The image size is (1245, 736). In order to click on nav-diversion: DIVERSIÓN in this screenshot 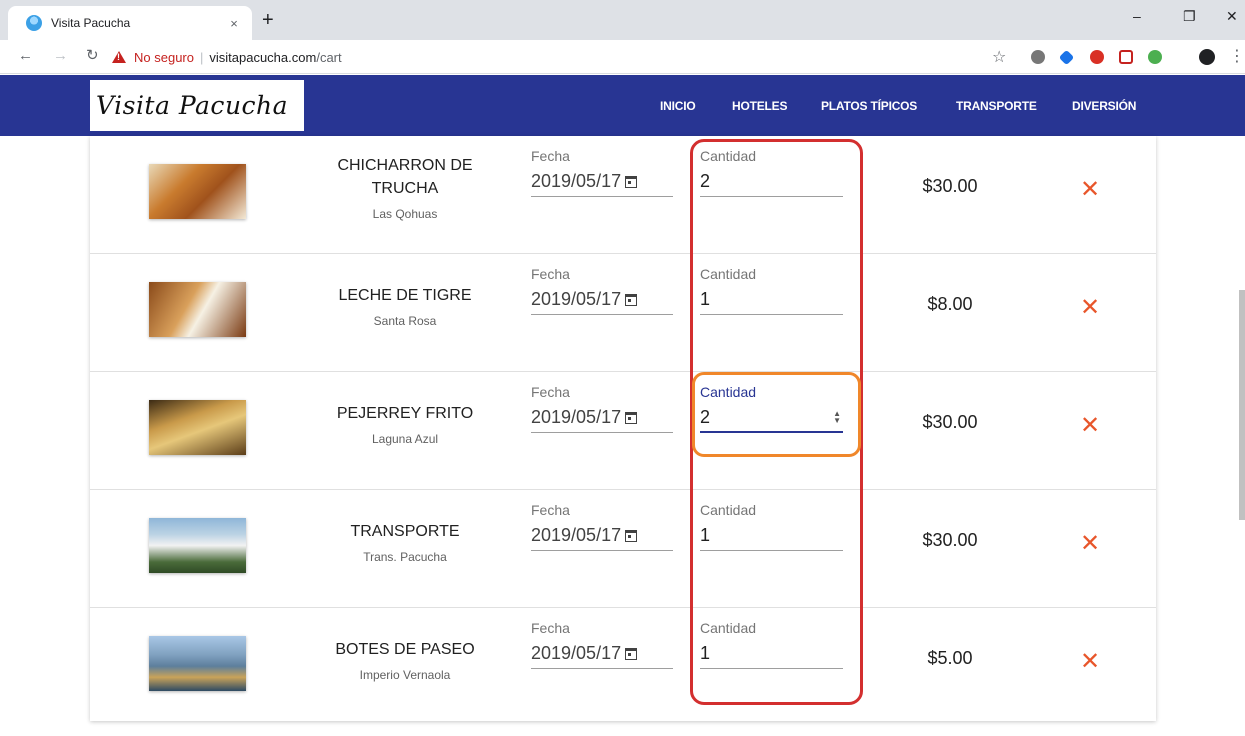, I will do `click(1104, 106)`.